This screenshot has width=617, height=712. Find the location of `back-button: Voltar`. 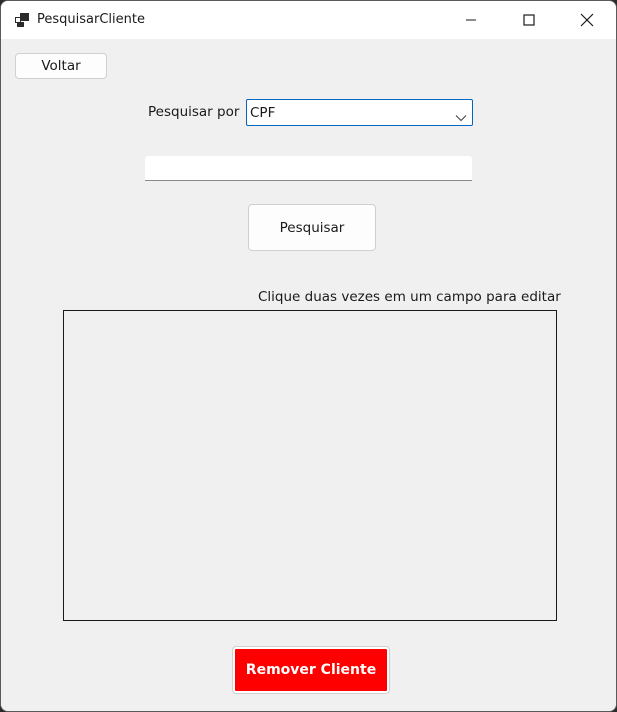

back-button: Voltar is located at coordinates (61, 66).